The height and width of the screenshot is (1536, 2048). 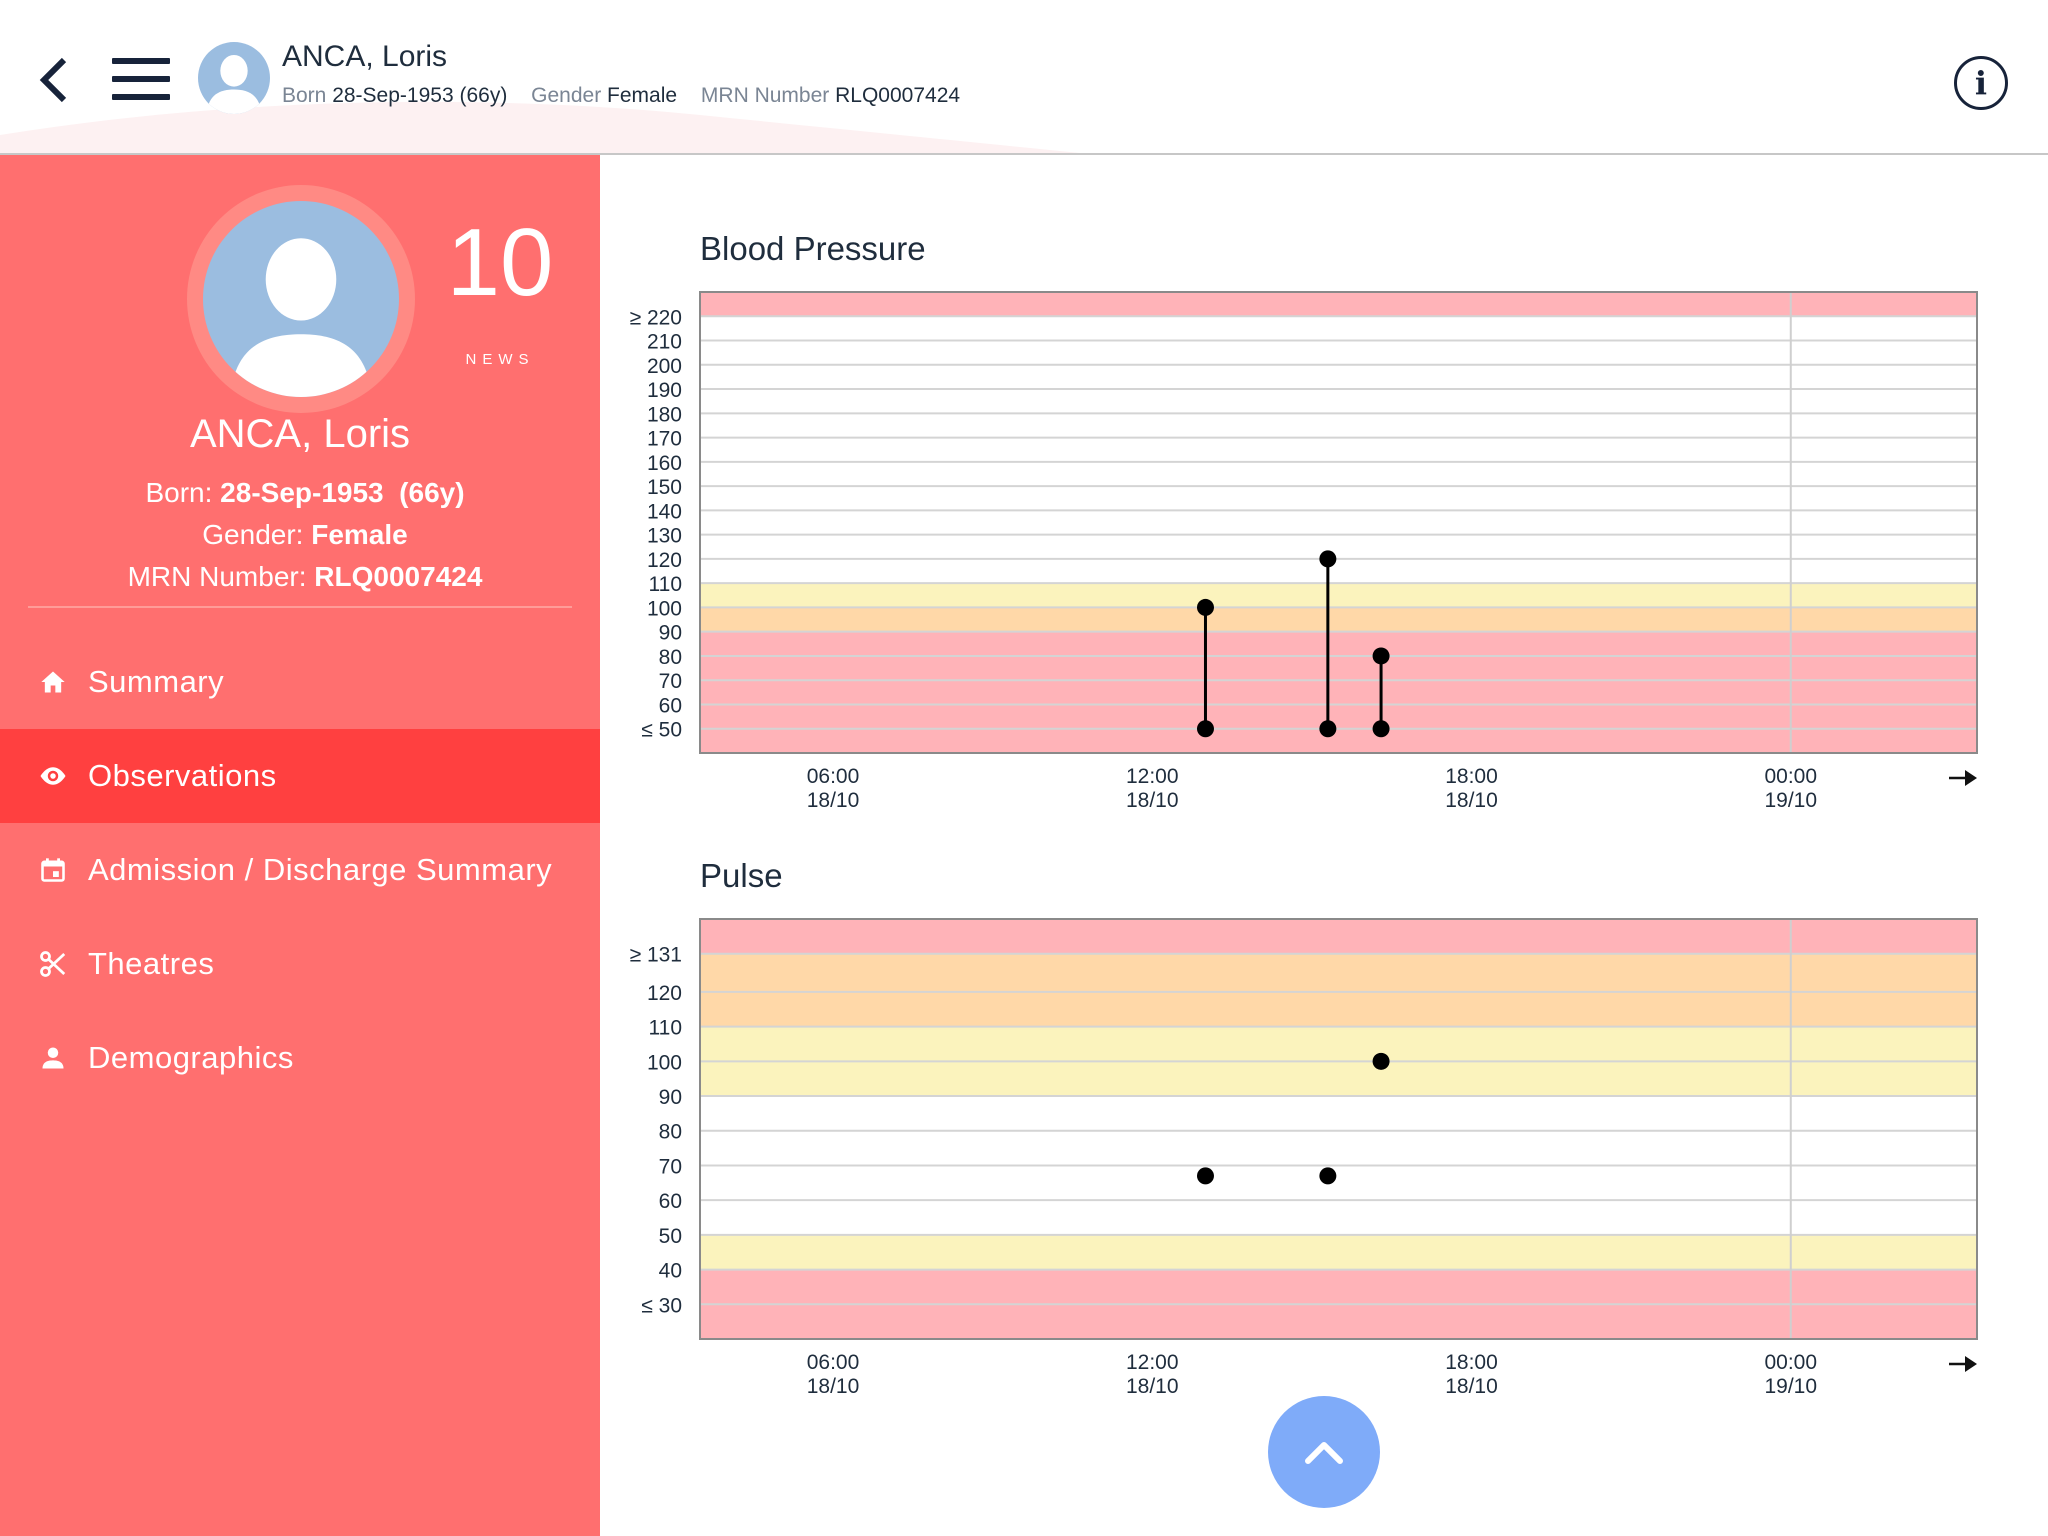 What do you see at coordinates (253, 534) in the screenshot?
I see `profile-gender-label: Gender:` at bounding box center [253, 534].